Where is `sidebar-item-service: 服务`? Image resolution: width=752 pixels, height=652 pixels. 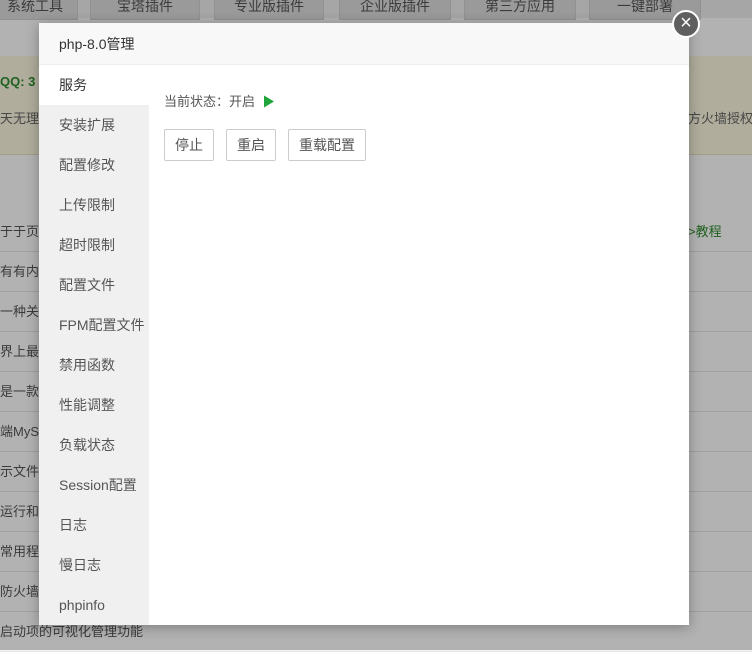
sidebar-item-service: 服务 is located at coordinates (94, 85).